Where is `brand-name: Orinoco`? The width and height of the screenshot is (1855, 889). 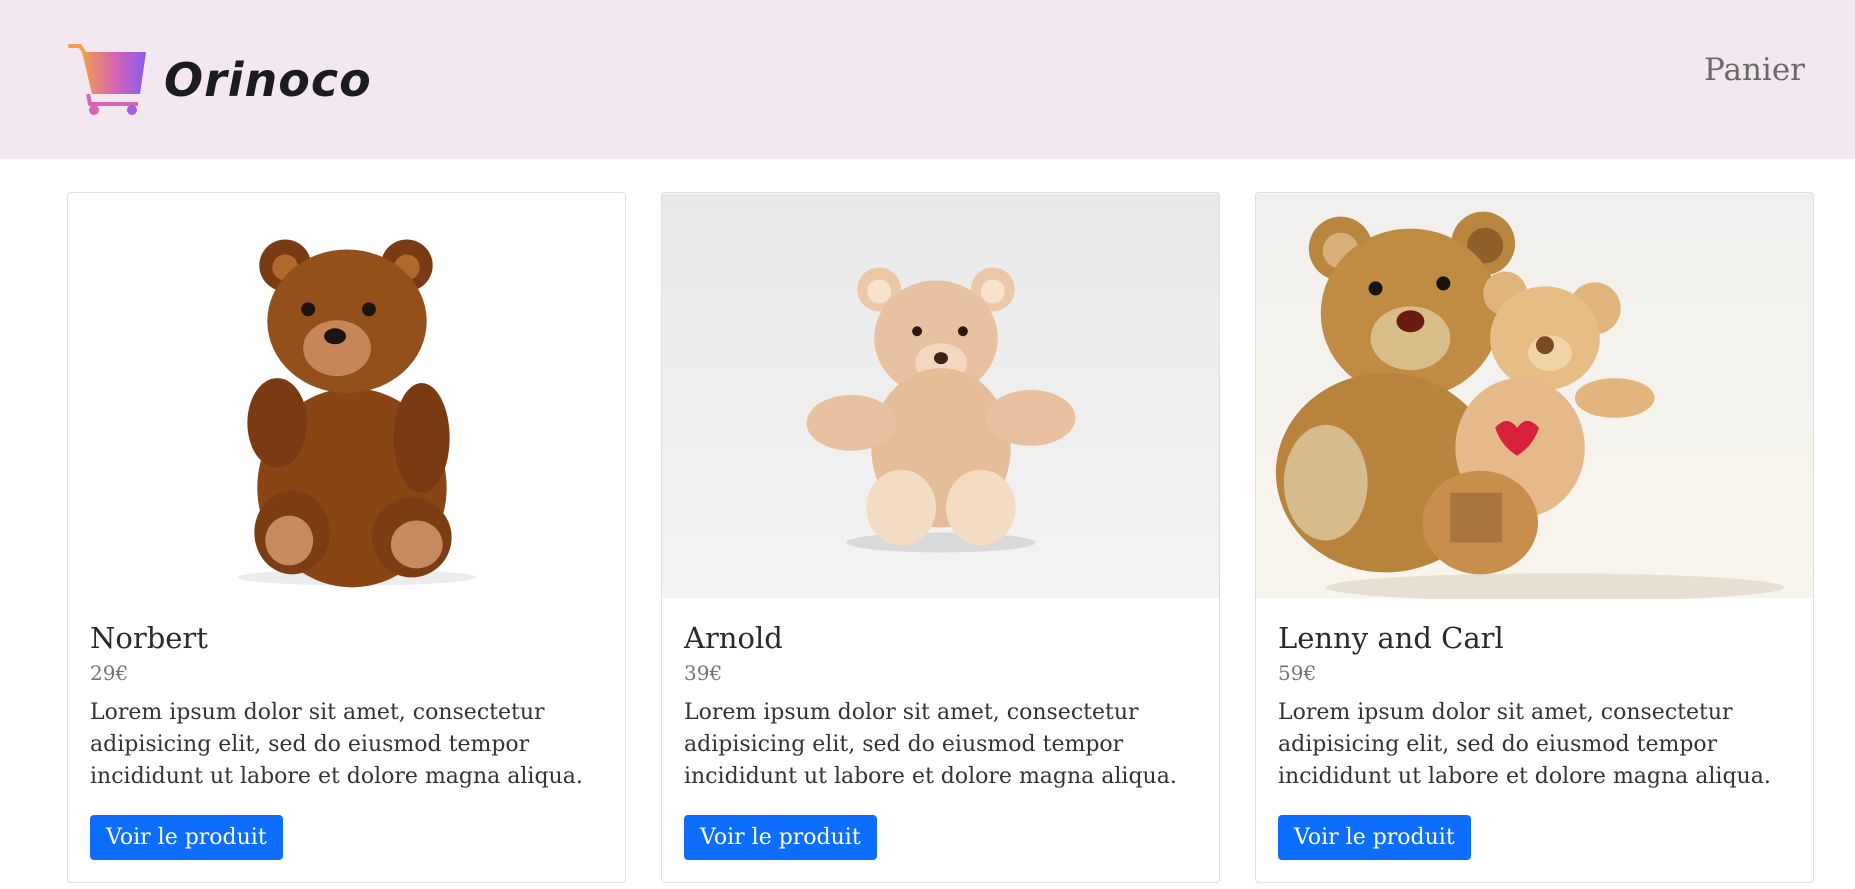
brand-name: Orinoco is located at coordinates (268, 80).